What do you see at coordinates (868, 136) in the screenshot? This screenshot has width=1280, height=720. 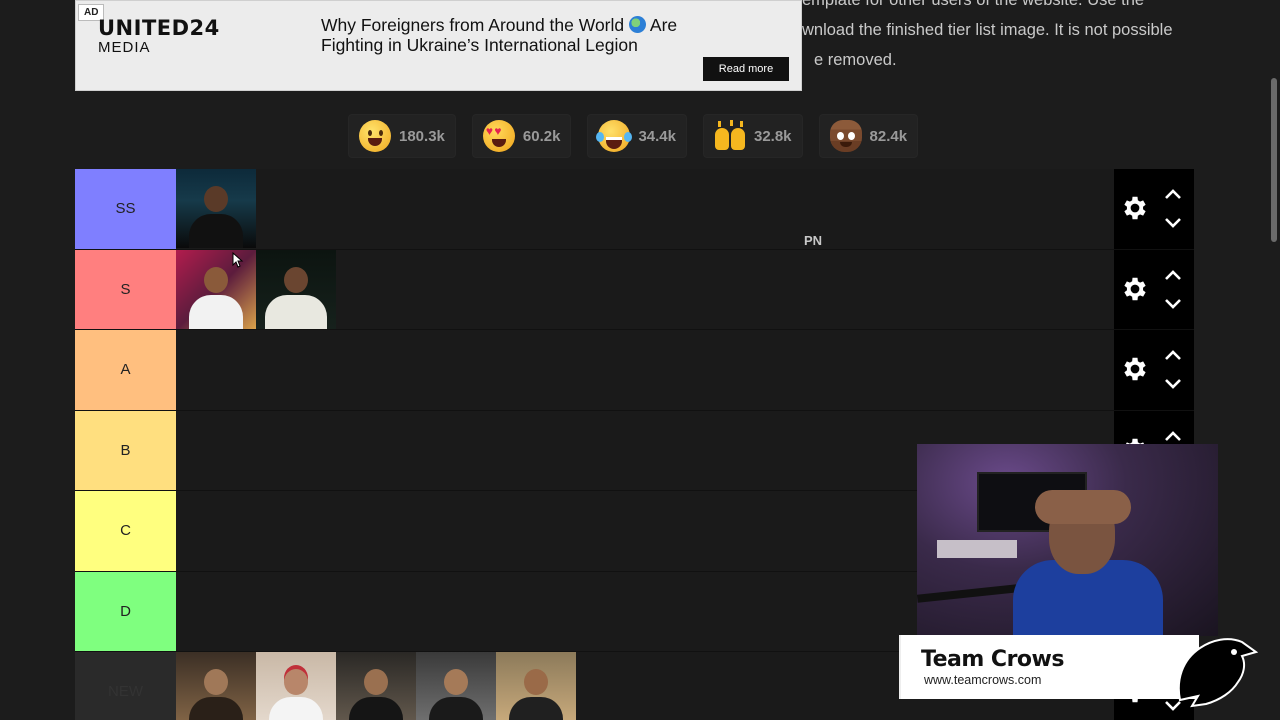 I see `reaction-poop: 82.4k` at bounding box center [868, 136].